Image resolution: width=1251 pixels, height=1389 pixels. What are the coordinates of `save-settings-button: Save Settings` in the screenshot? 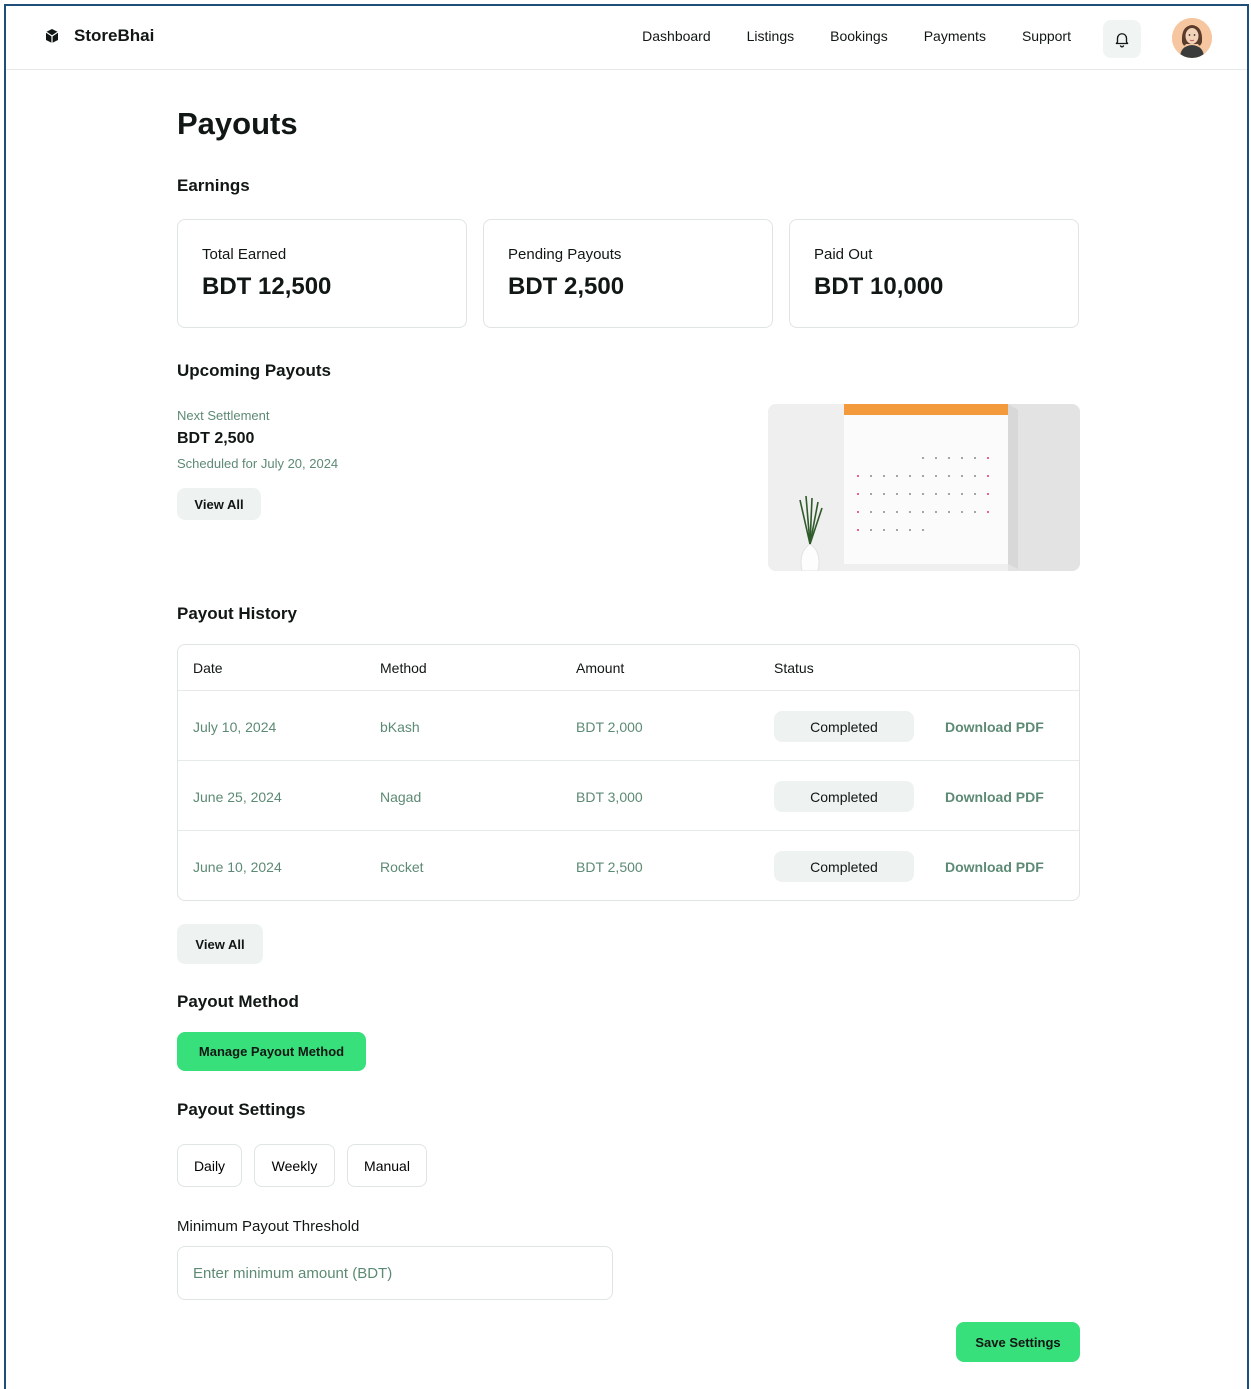 It's located at (1018, 1342).